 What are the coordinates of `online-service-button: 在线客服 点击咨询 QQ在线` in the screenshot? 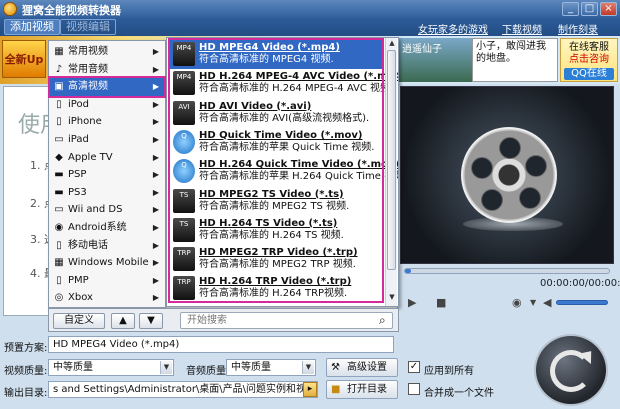 It's located at (589, 60).